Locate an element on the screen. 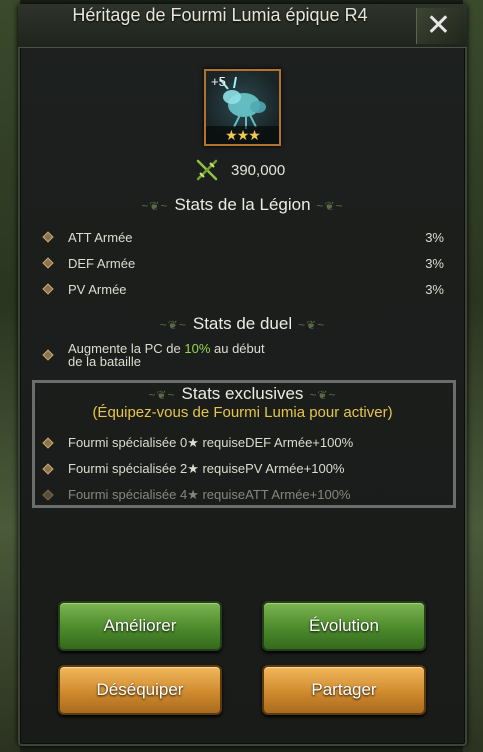 The image size is (483, 752). legion-heading-text: Stats de la Légion is located at coordinates (242, 204).